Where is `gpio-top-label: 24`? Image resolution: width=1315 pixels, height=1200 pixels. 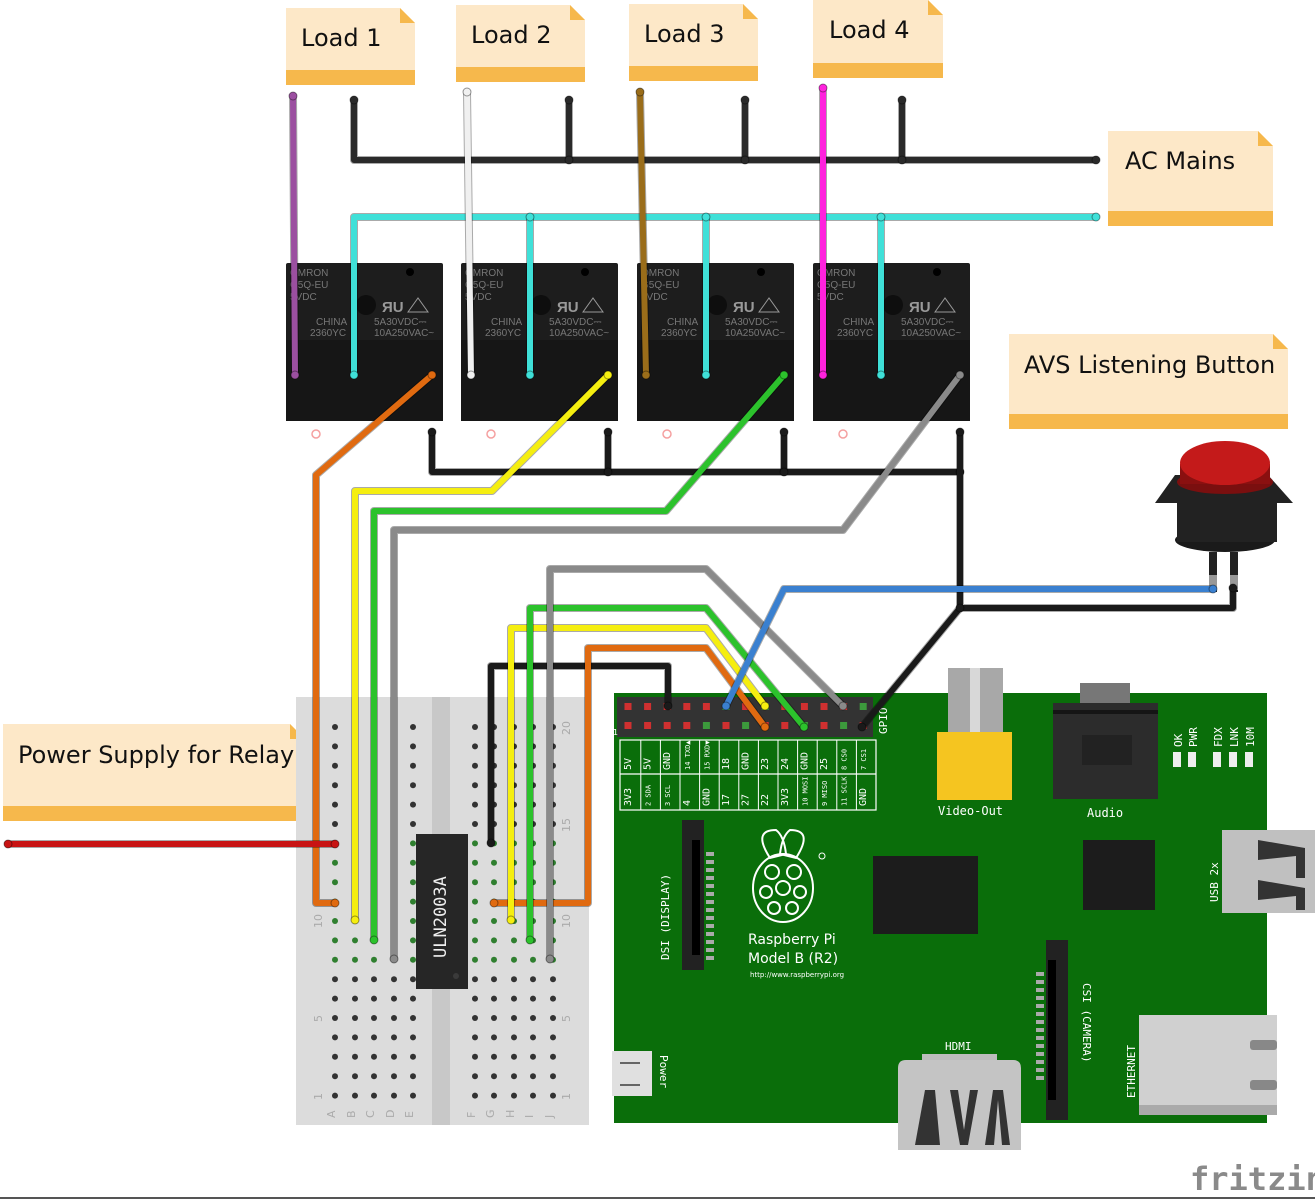
gpio-top-label: 24 is located at coordinates (785, 764).